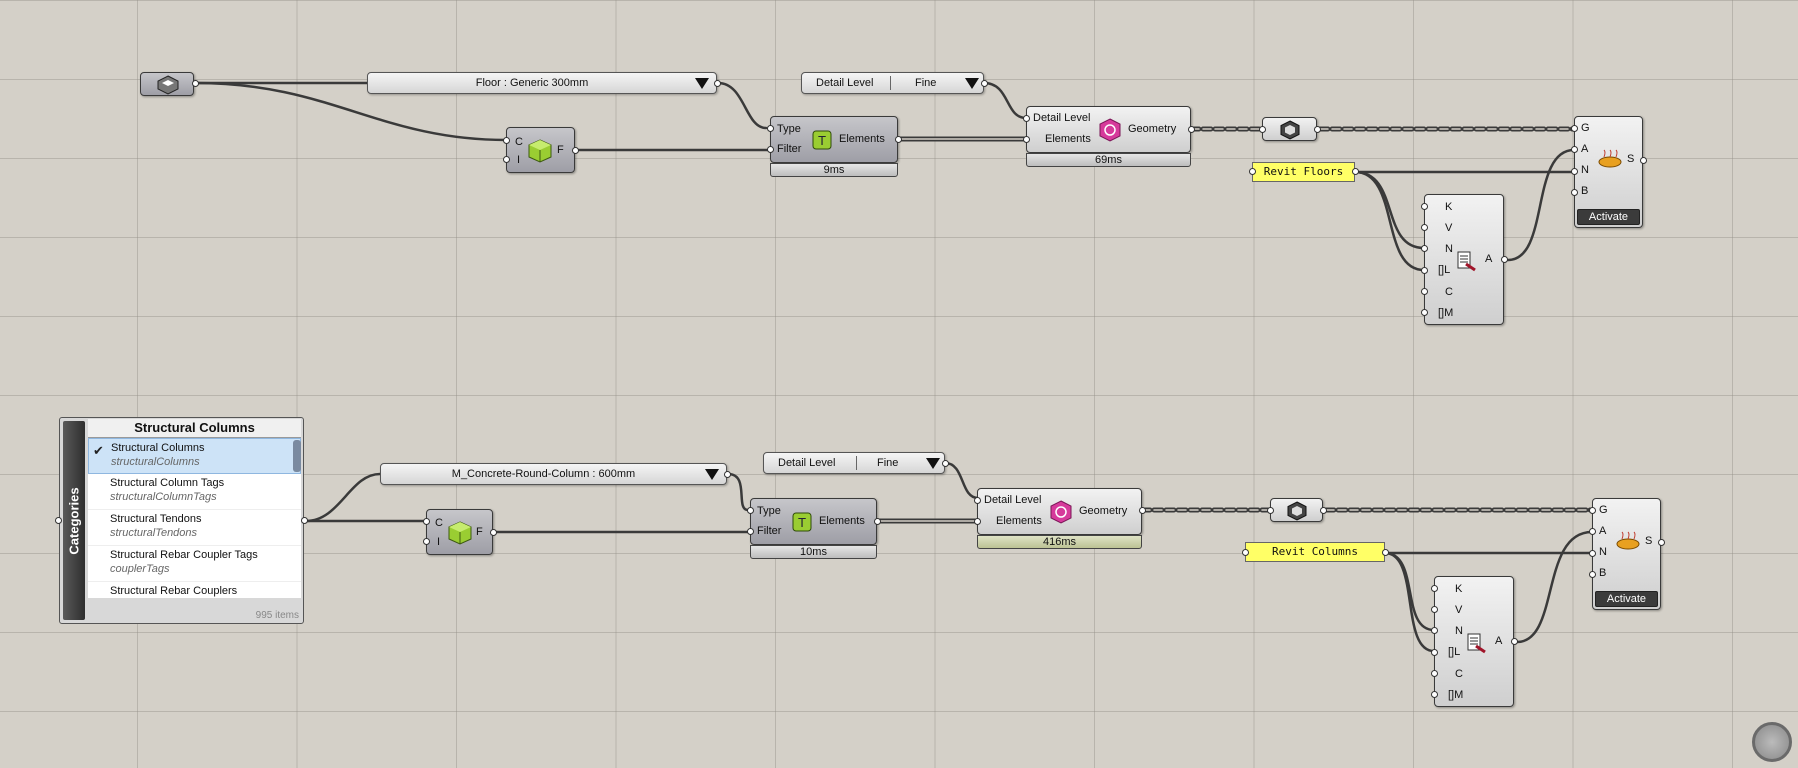  What do you see at coordinates (877, 521) in the screenshot?
I see `query-bottom-output` at bounding box center [877, 521].